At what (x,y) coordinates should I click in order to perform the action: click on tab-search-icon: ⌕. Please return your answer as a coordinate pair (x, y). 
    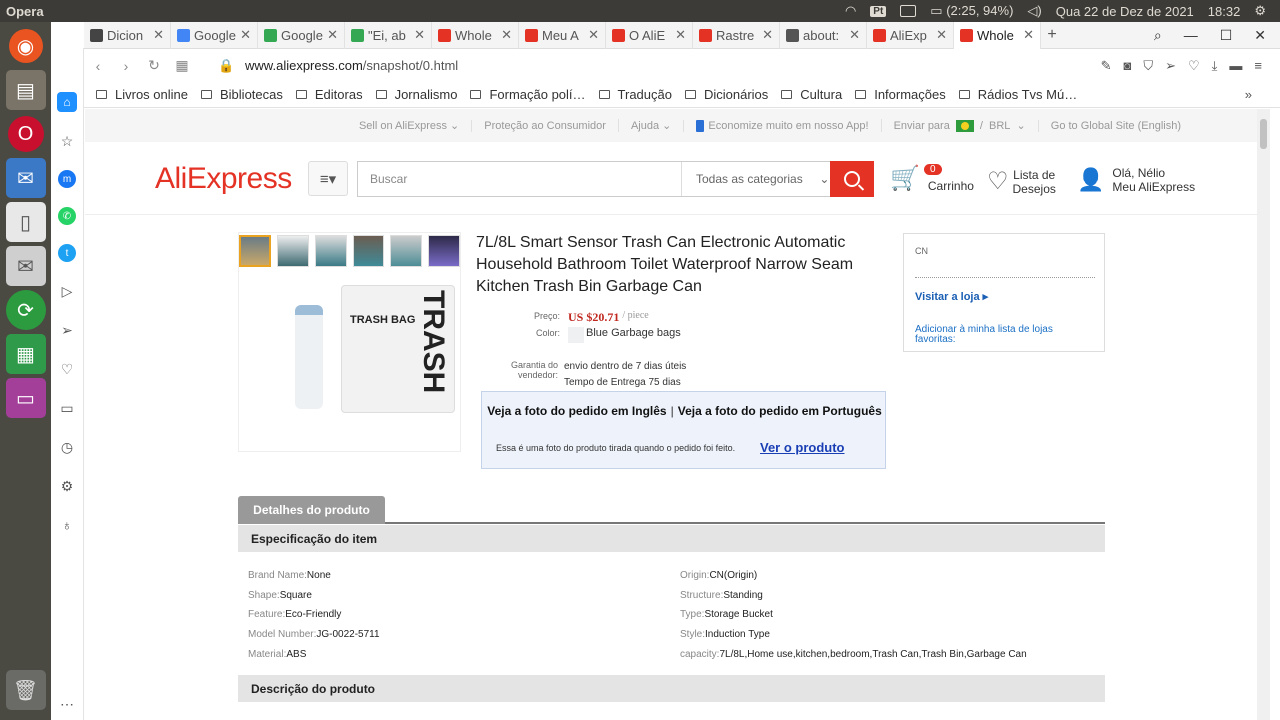
    Looking at the image, I should click on (1158, 35).